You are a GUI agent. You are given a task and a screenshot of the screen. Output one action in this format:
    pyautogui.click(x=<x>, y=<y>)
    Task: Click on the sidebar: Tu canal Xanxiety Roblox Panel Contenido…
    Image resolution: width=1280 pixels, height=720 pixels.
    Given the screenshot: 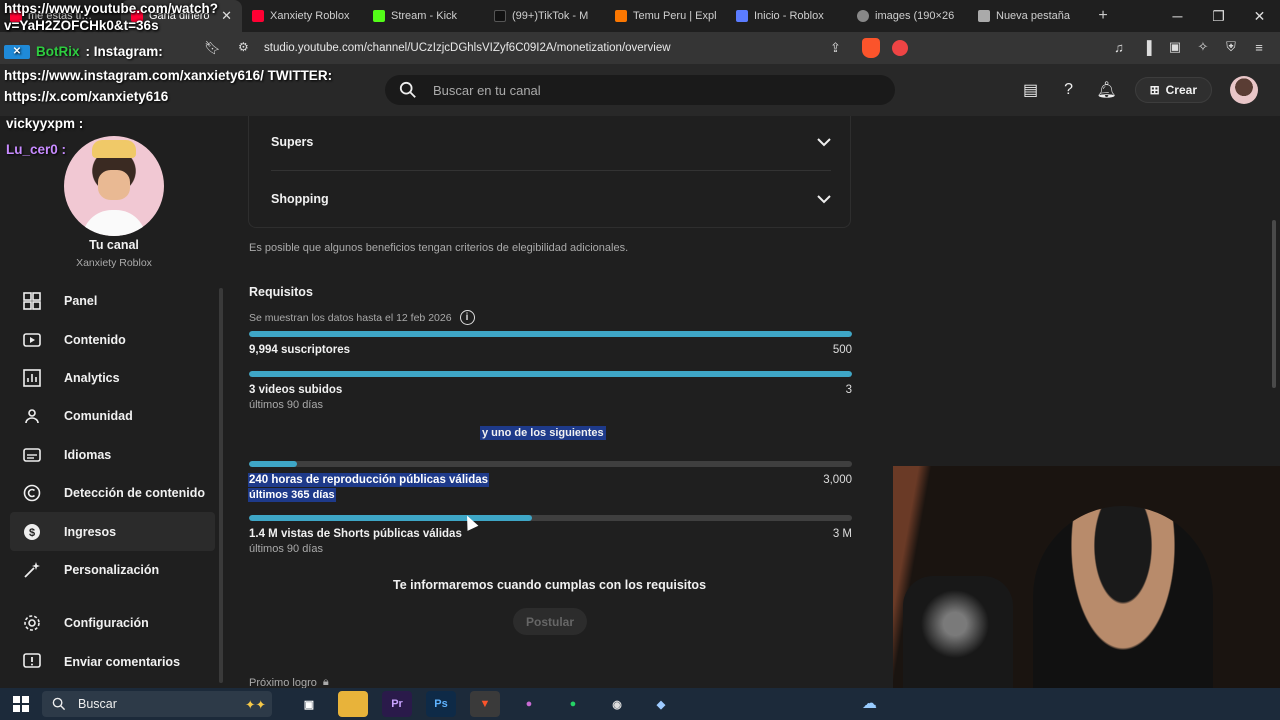 What is the action you would take?
    pyautogui.click(x=114, y=402)
    